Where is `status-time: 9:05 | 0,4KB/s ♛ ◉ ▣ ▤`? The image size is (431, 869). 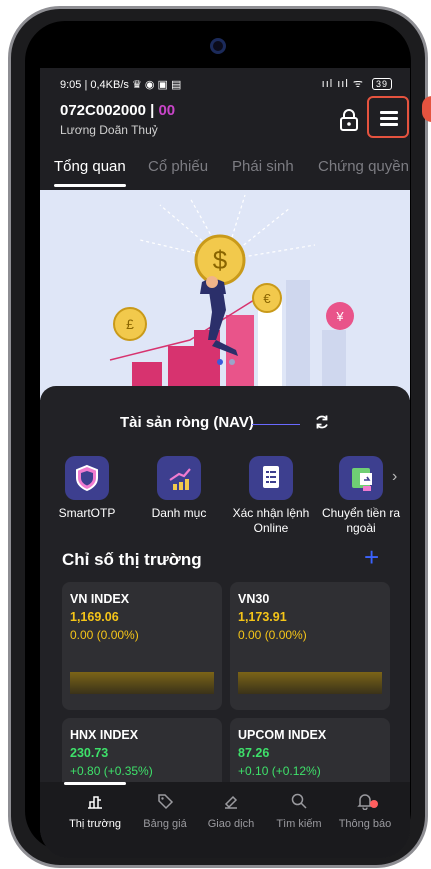 status-time: 9:05 | 0,4KB/s ♛ ◉ ▣ ▤ is located at coordinates (120, 84).